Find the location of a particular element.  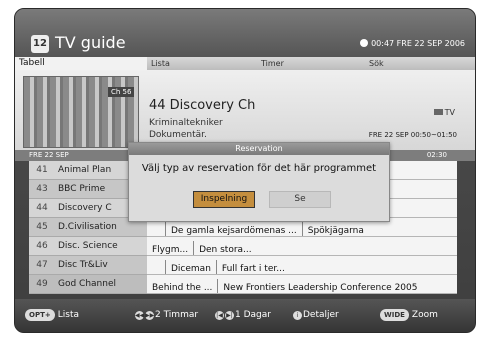

skip-forward-icon: ▶| is located at coordinates (229, 315).